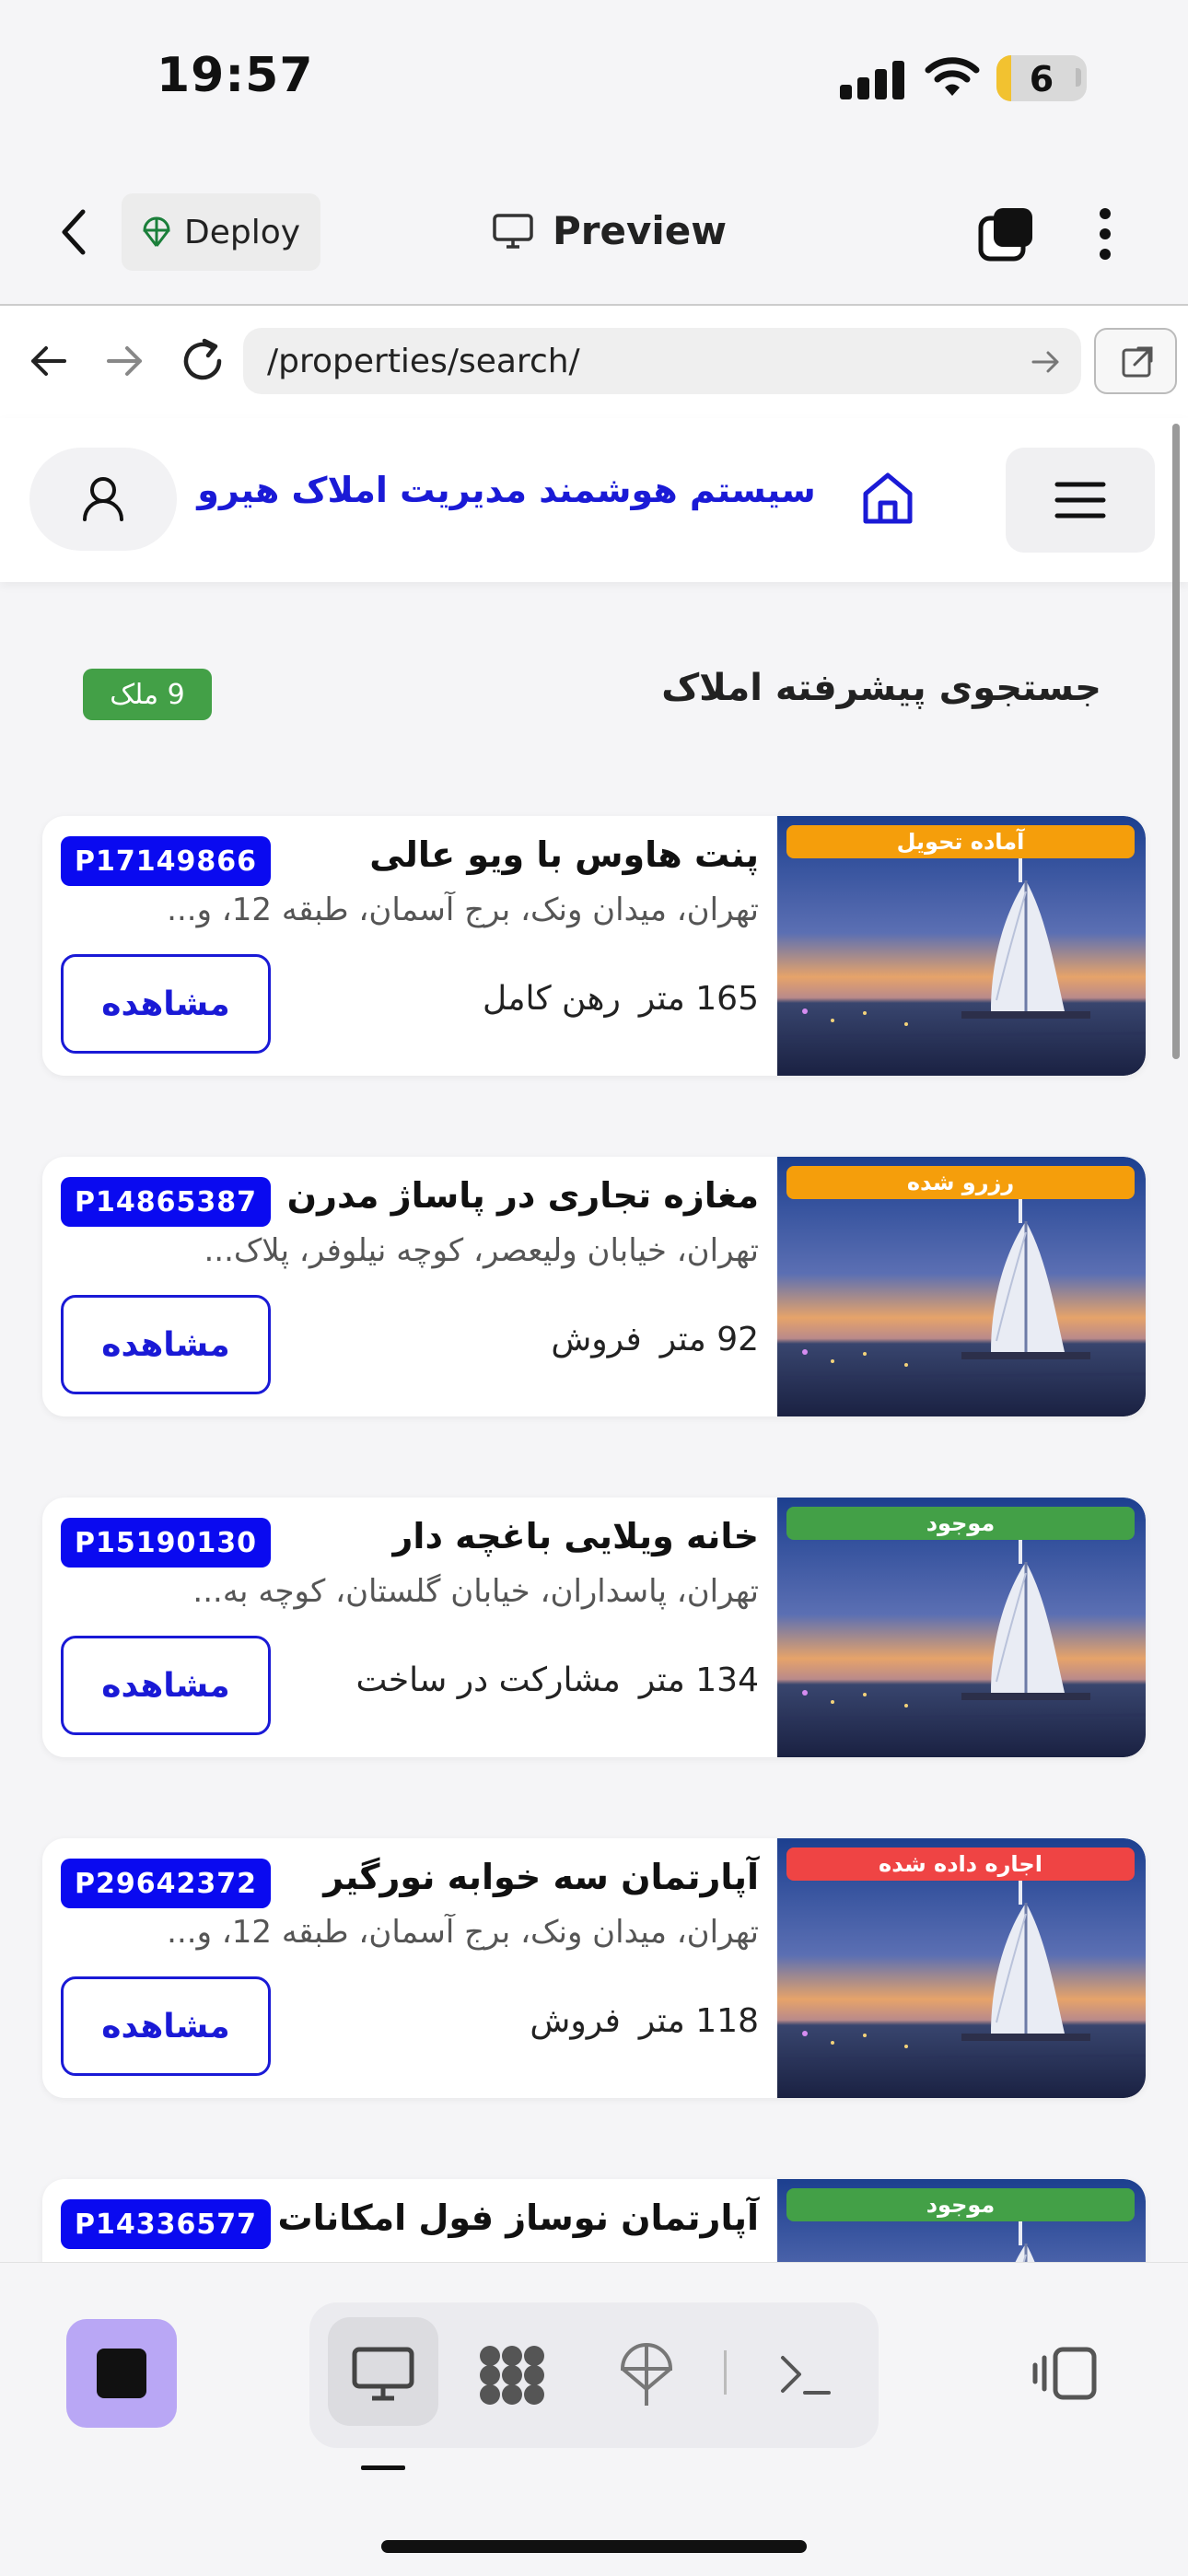 The width and height of the screenshot is (1188, 2576). I want to click on status-badge: رزرو شده, so click(961, 1182).